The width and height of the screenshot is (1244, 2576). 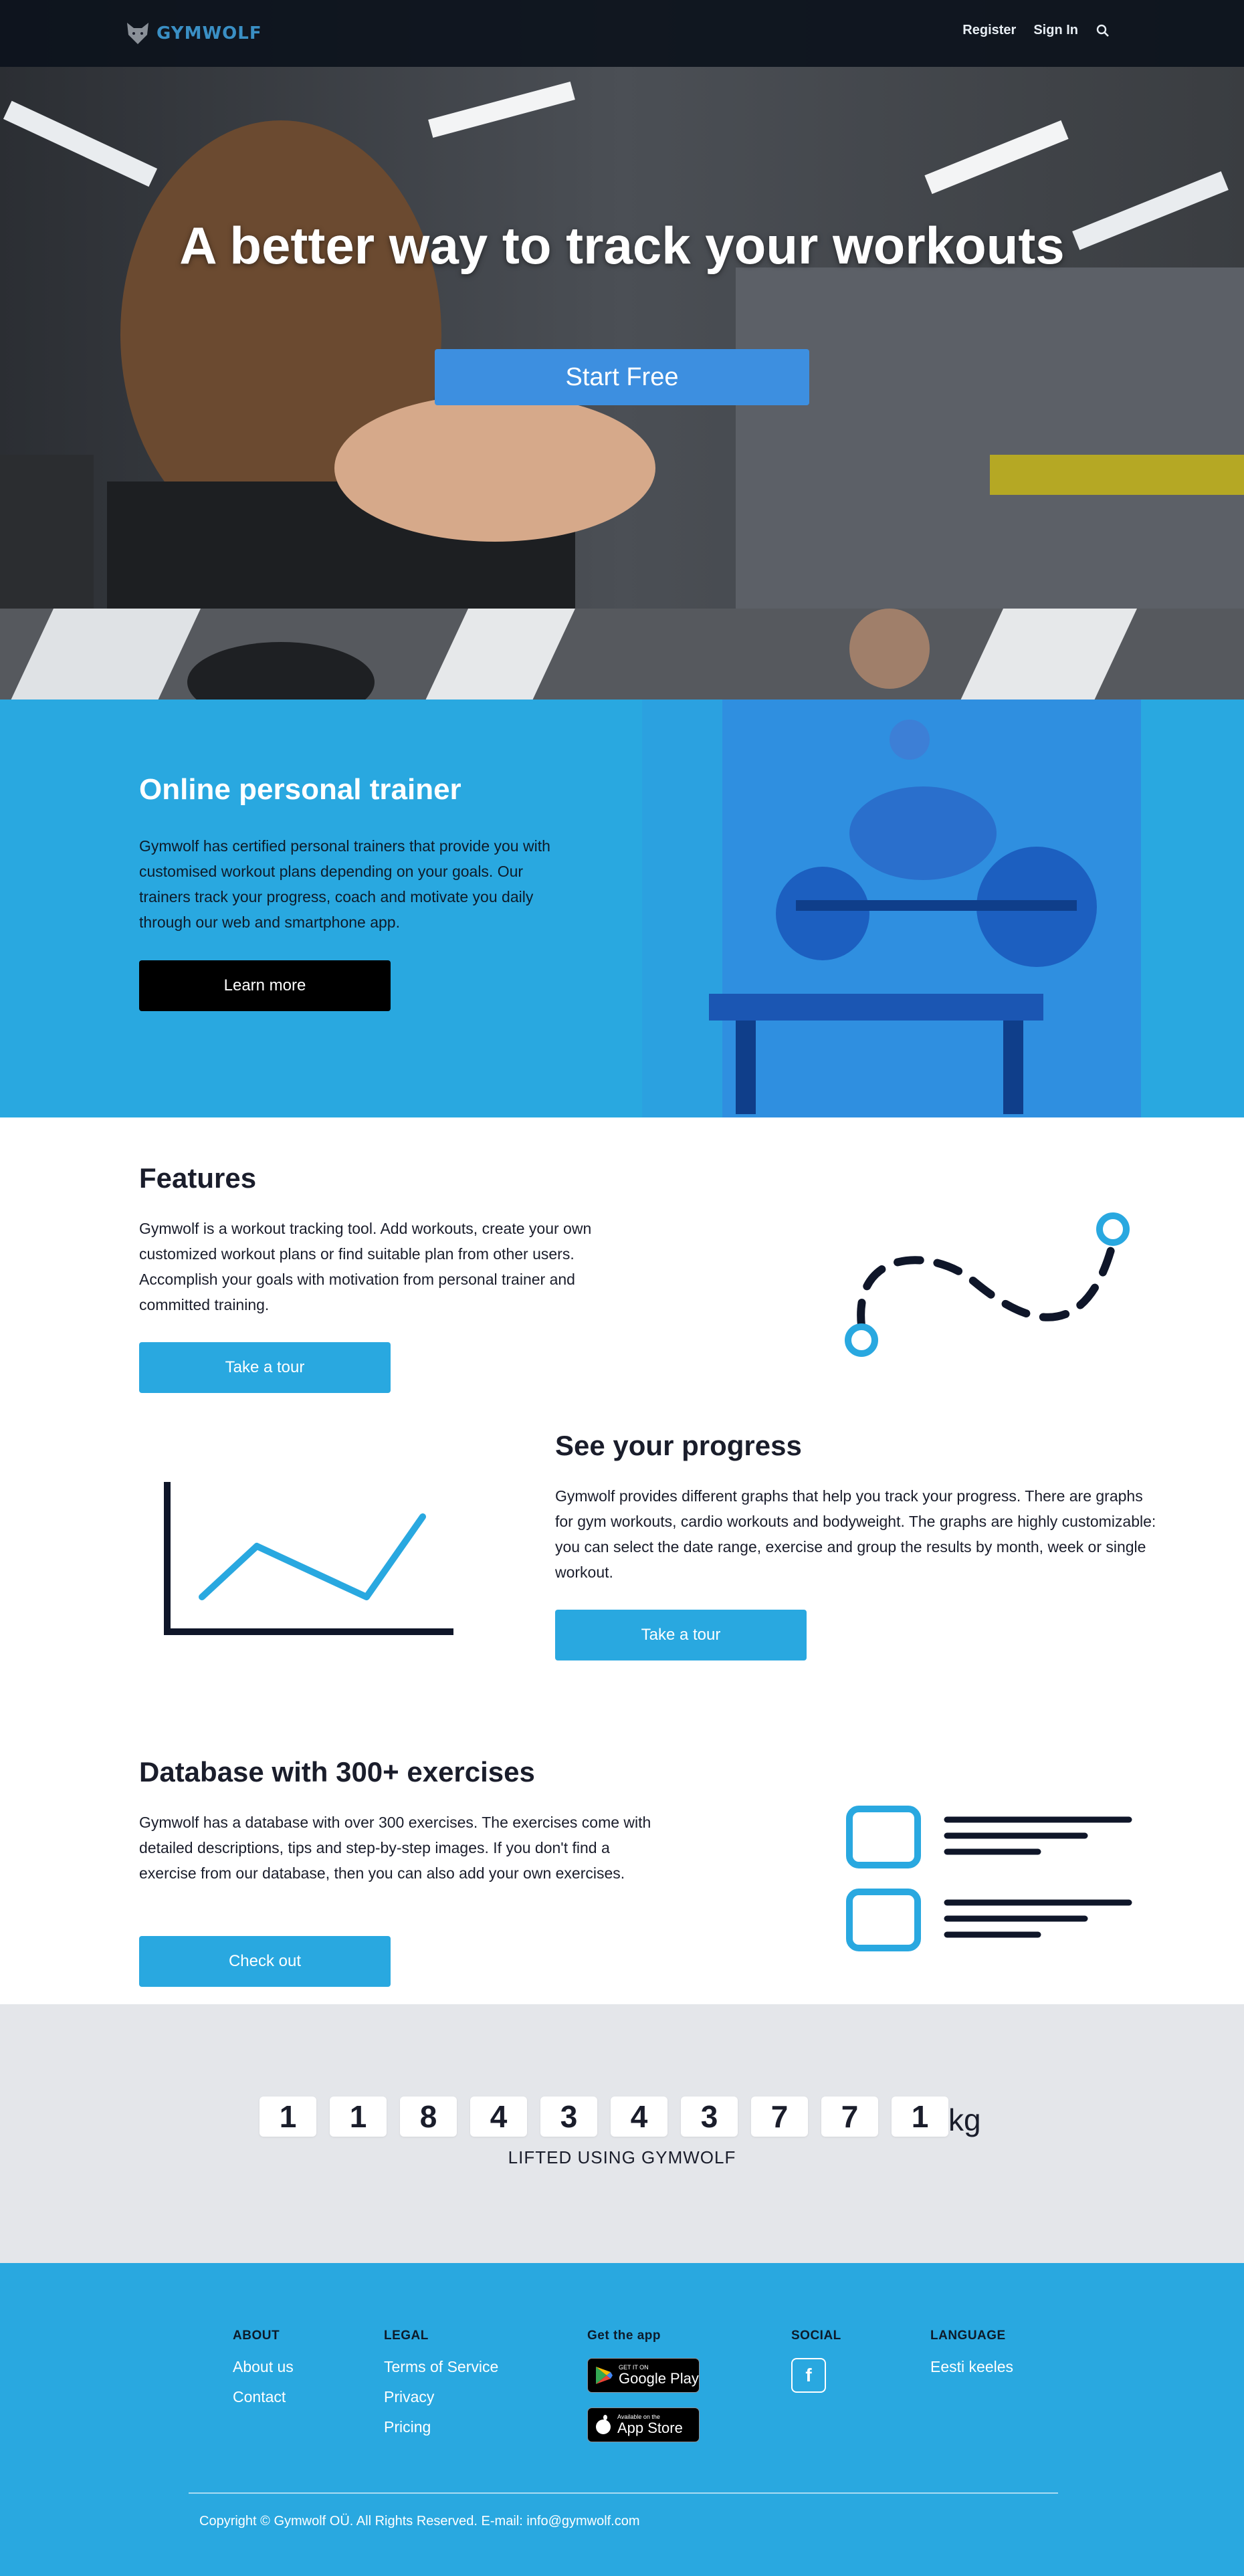 I want to click on language-estonian-link: Eesti keeles, so click(x=971, y=2367).